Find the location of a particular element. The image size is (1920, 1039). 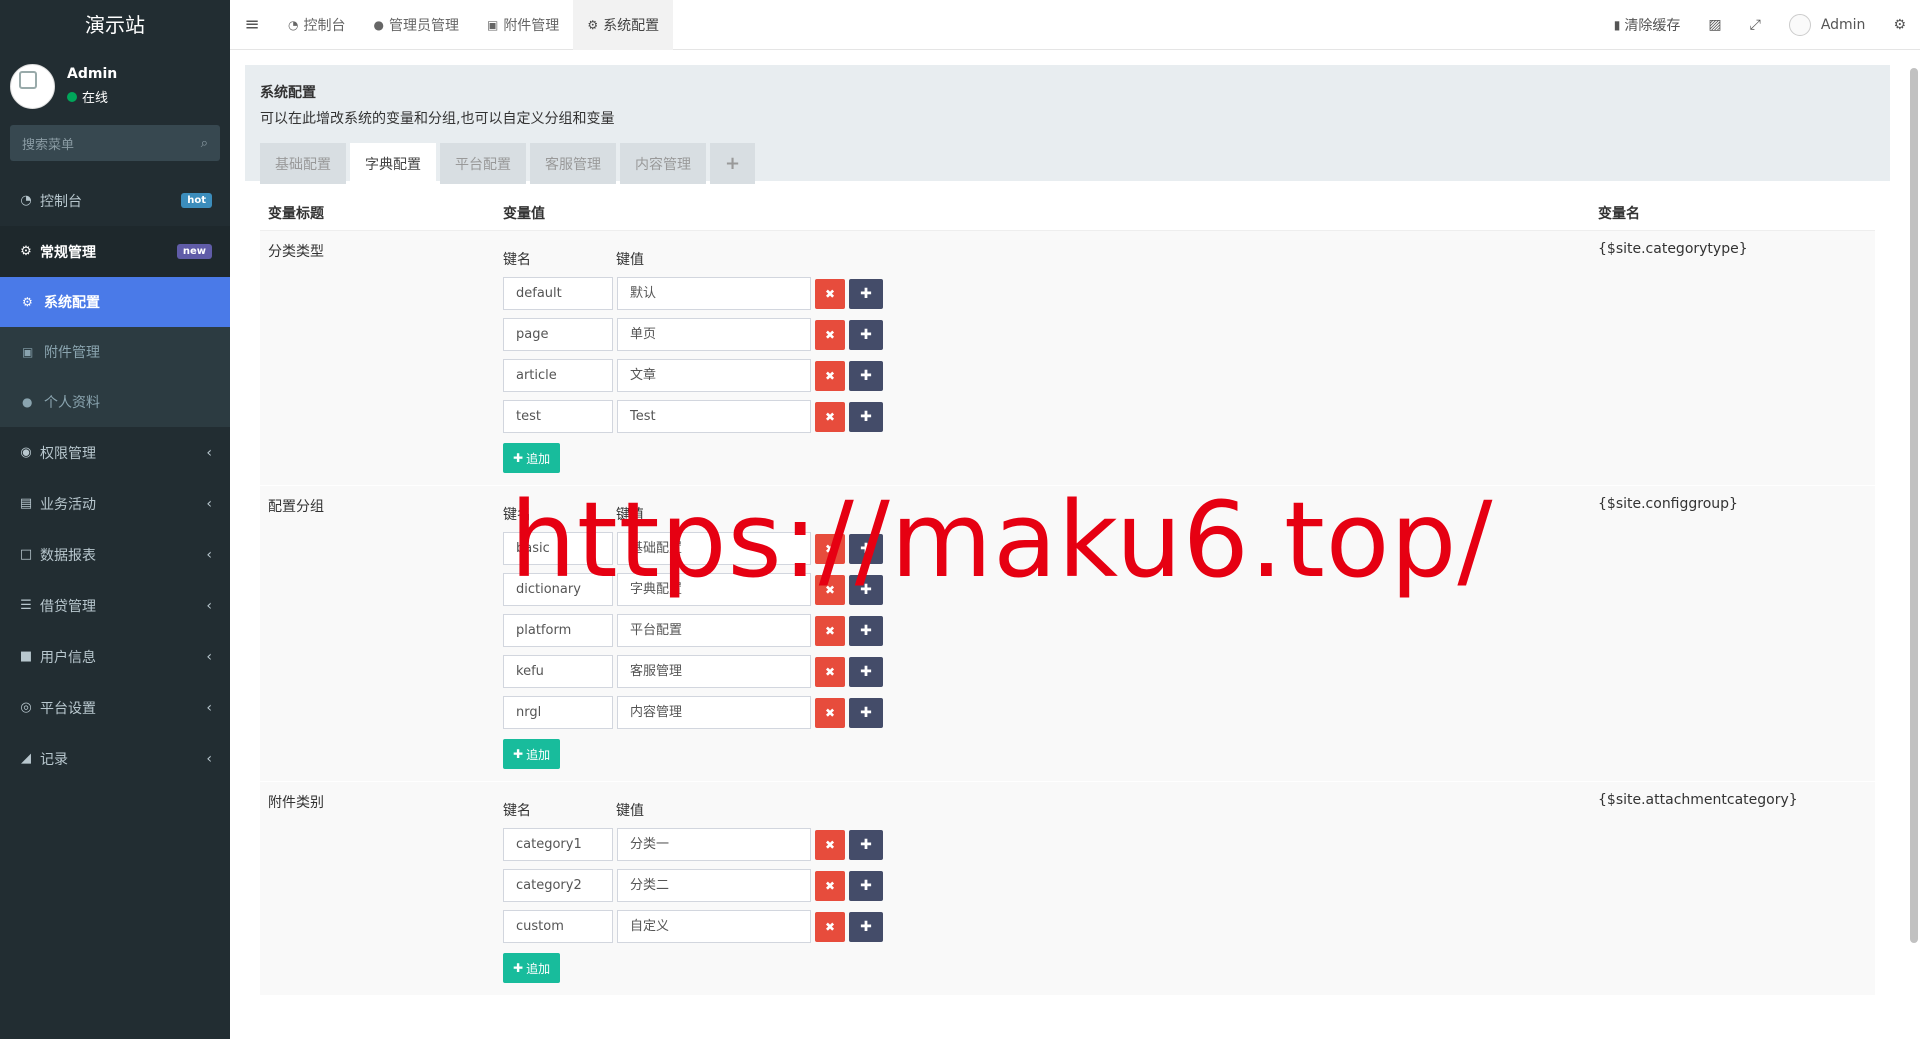

value-input: 文章 is located at coordinates (714, 375).